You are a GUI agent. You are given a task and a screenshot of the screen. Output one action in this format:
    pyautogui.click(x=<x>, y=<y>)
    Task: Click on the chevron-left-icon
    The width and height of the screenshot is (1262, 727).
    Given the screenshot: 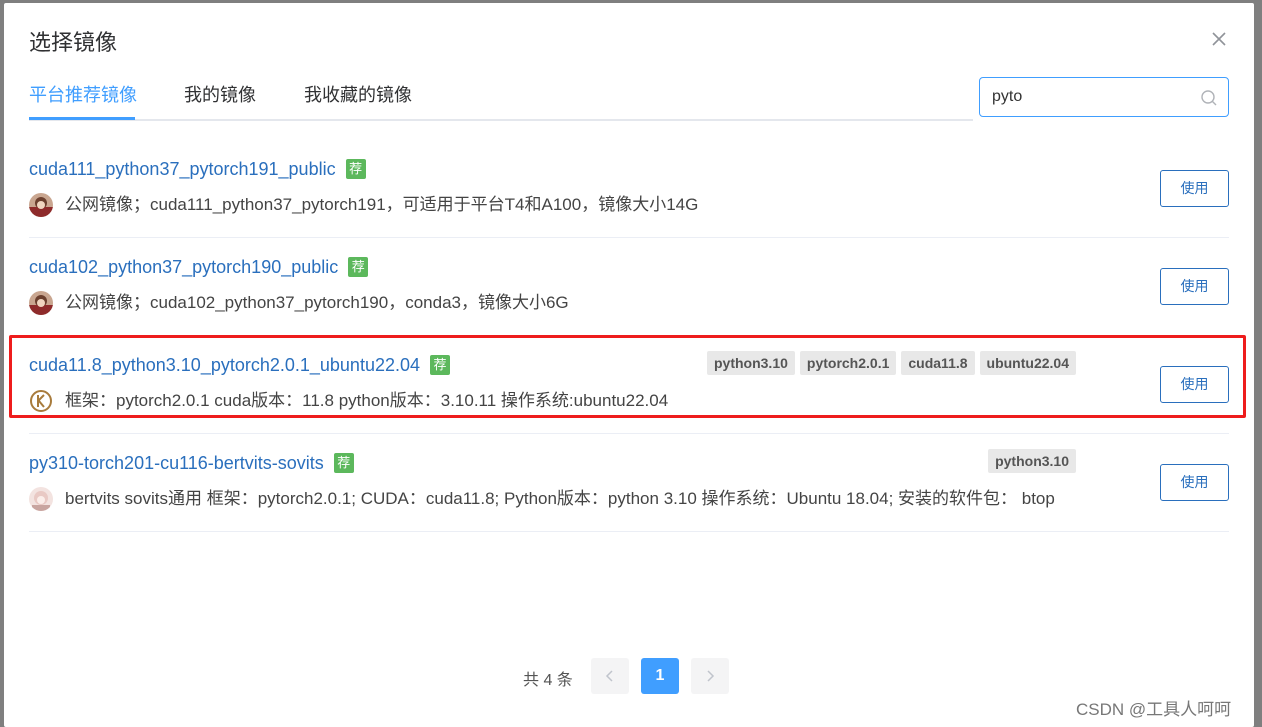 What is the action you would take?
    pyautogui.click(x=610, y=677)
    